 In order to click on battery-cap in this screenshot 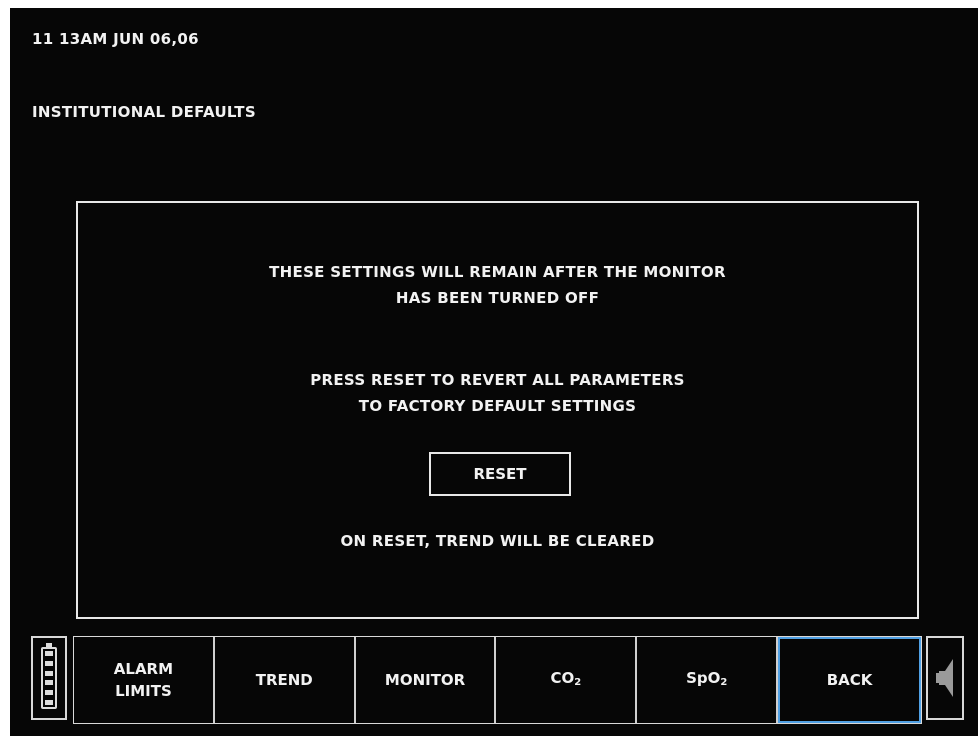, I will do `click(49, 645)`.